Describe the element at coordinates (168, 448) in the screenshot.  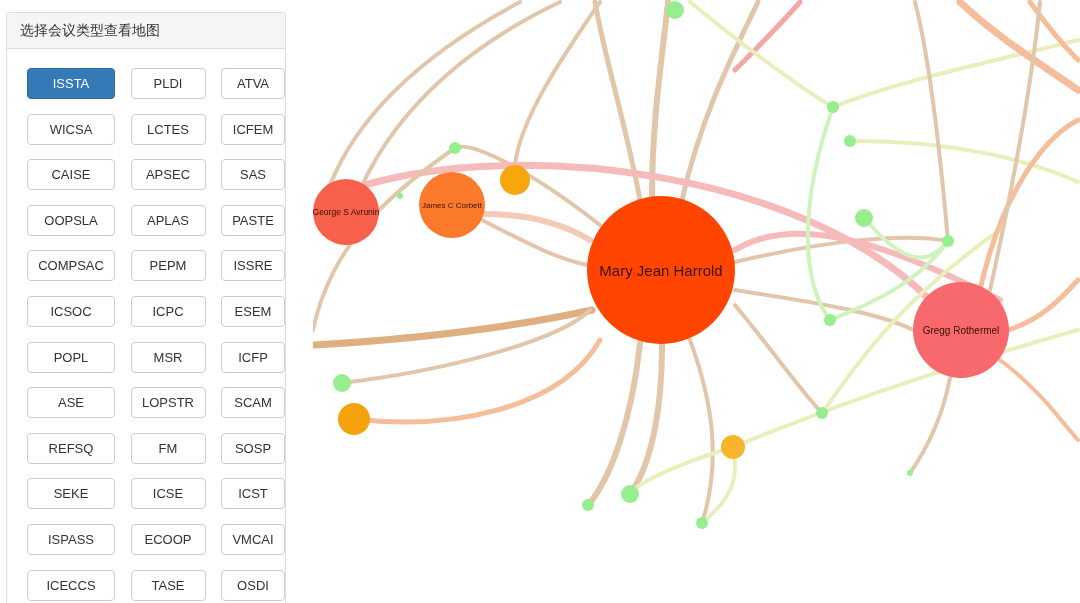
I see `conference-button: FM` at that location.